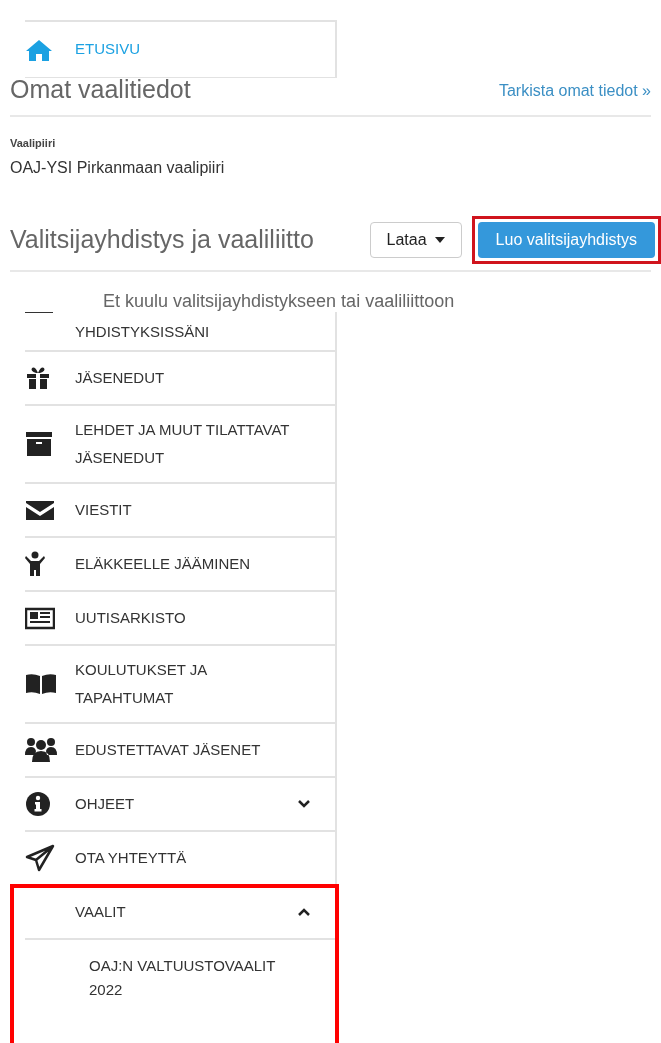  Describe the element at coordinates (180, 984) in the screenshot. I see `submenu-item: OAJ:N VALTUUSTOVAALIT 2022` at that location.